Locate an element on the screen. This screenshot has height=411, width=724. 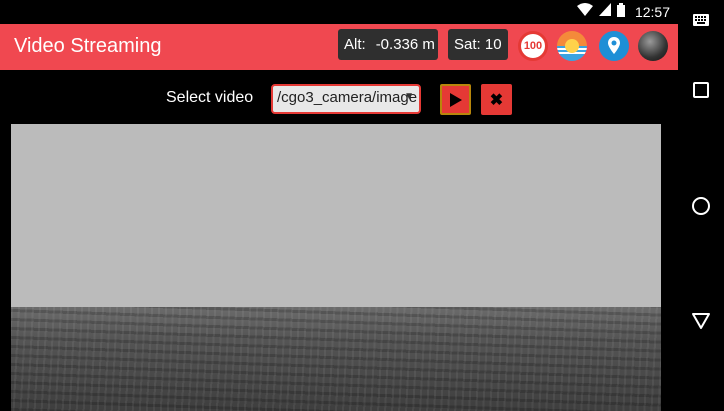
home-button is located at coordinates (701, 206).